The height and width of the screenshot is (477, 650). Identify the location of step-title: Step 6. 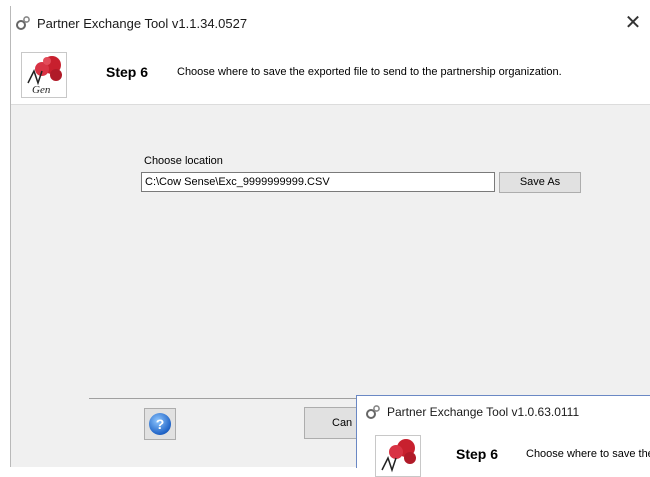
(127, 72).